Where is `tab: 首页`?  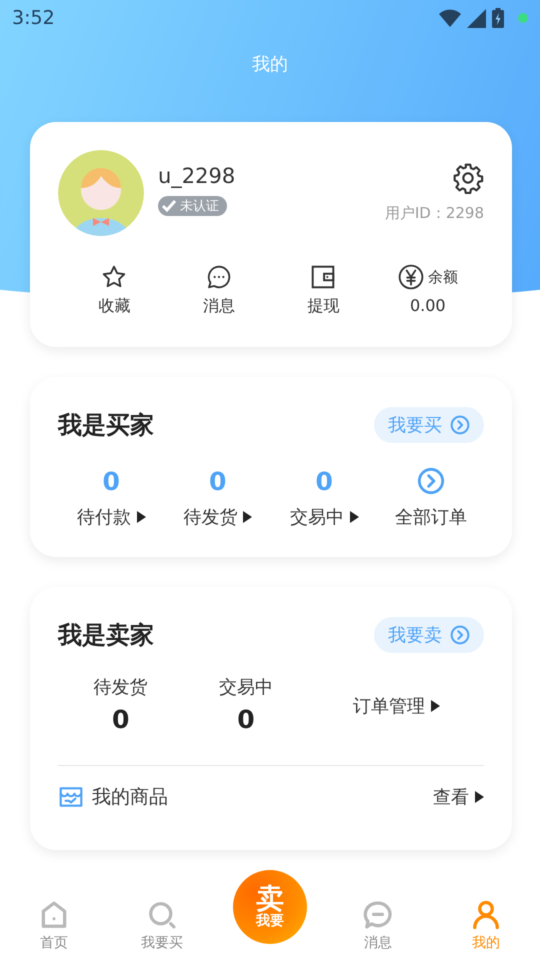
tab: 首页 is located at coordinates (54, 926).